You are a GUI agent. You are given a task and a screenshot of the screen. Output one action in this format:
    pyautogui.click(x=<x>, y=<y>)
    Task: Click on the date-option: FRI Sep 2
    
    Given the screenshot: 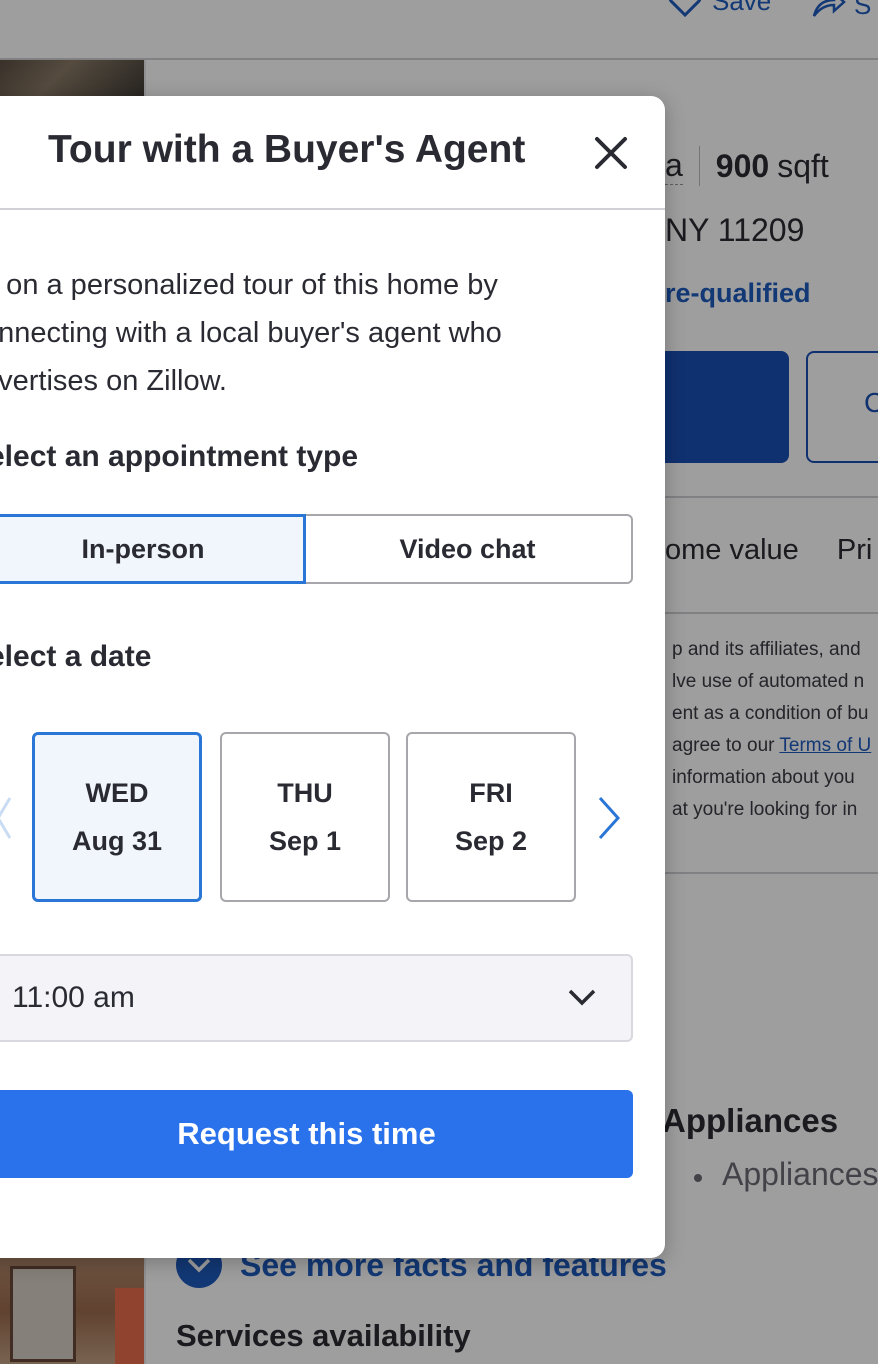 What is the action you would take?
    pyautogui.click(x=491, y=817)
    